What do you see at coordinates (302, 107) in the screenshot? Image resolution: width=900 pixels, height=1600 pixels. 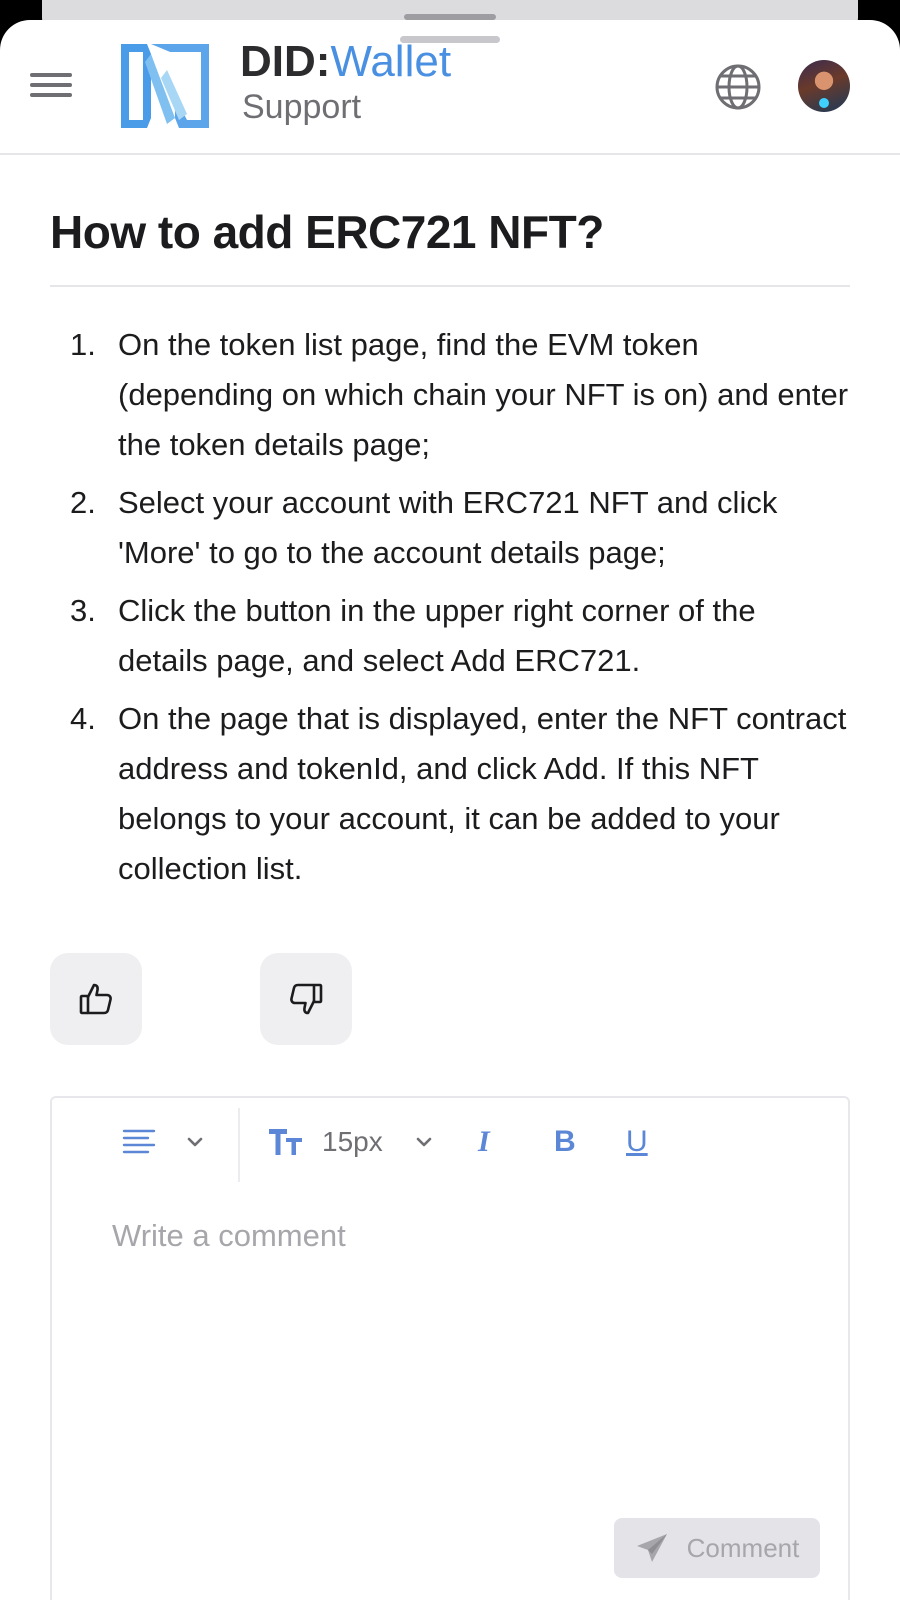 I see `brand-subtitle: Support` at bounding box center [302, 107].